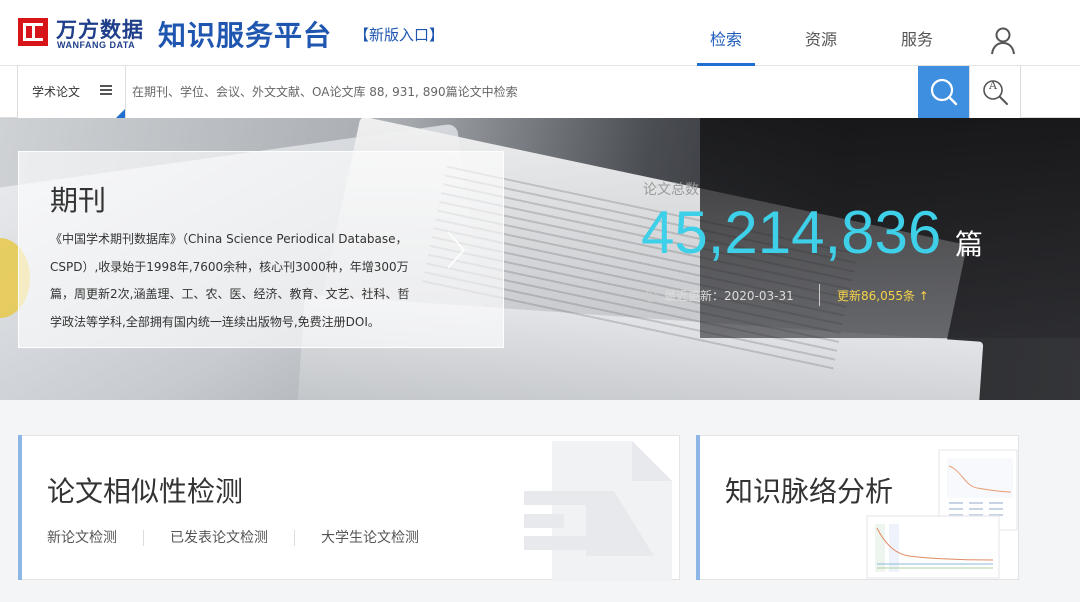 This screenshot has height=602, width=1080. I want to click on menu-icon, so click(106, 90).